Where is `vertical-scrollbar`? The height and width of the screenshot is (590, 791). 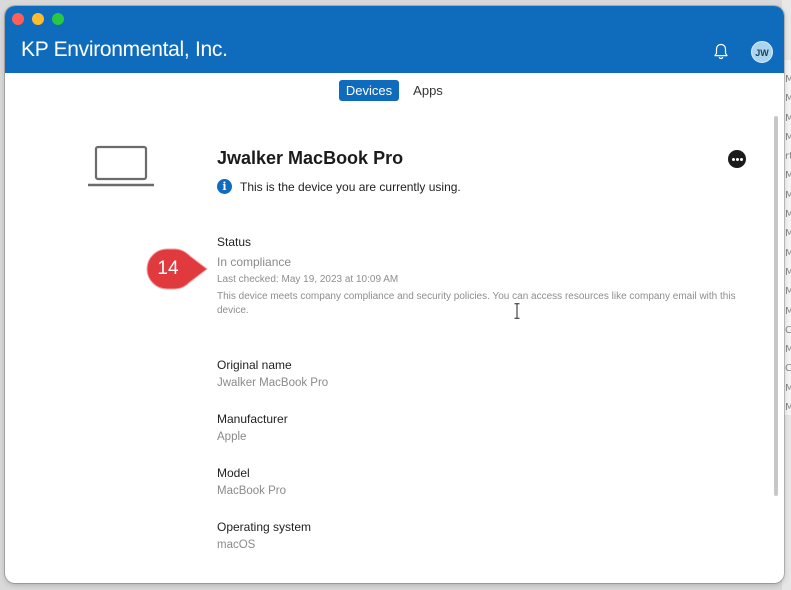
vertical-scrollbar is located at coordinates (776, 306).